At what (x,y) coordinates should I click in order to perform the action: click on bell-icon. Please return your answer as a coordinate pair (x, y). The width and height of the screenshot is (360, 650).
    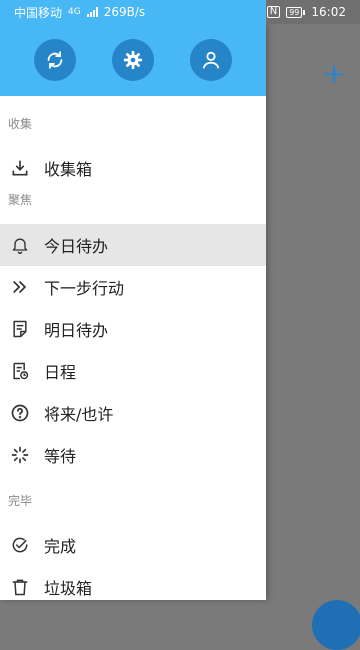
    Looking at the image, I should click on (20, 245).